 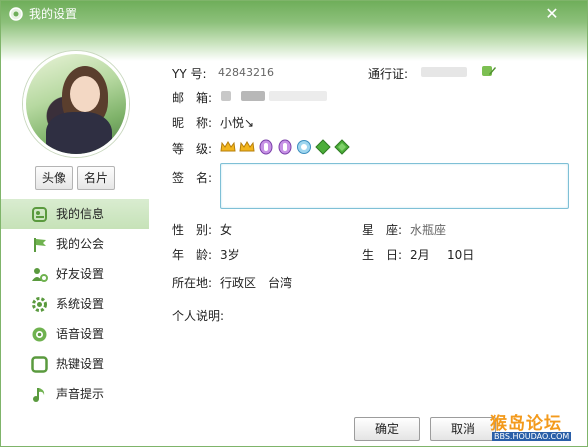 I want to click on sidebar-item-label: 声音提示, so click(x=80, y=394).